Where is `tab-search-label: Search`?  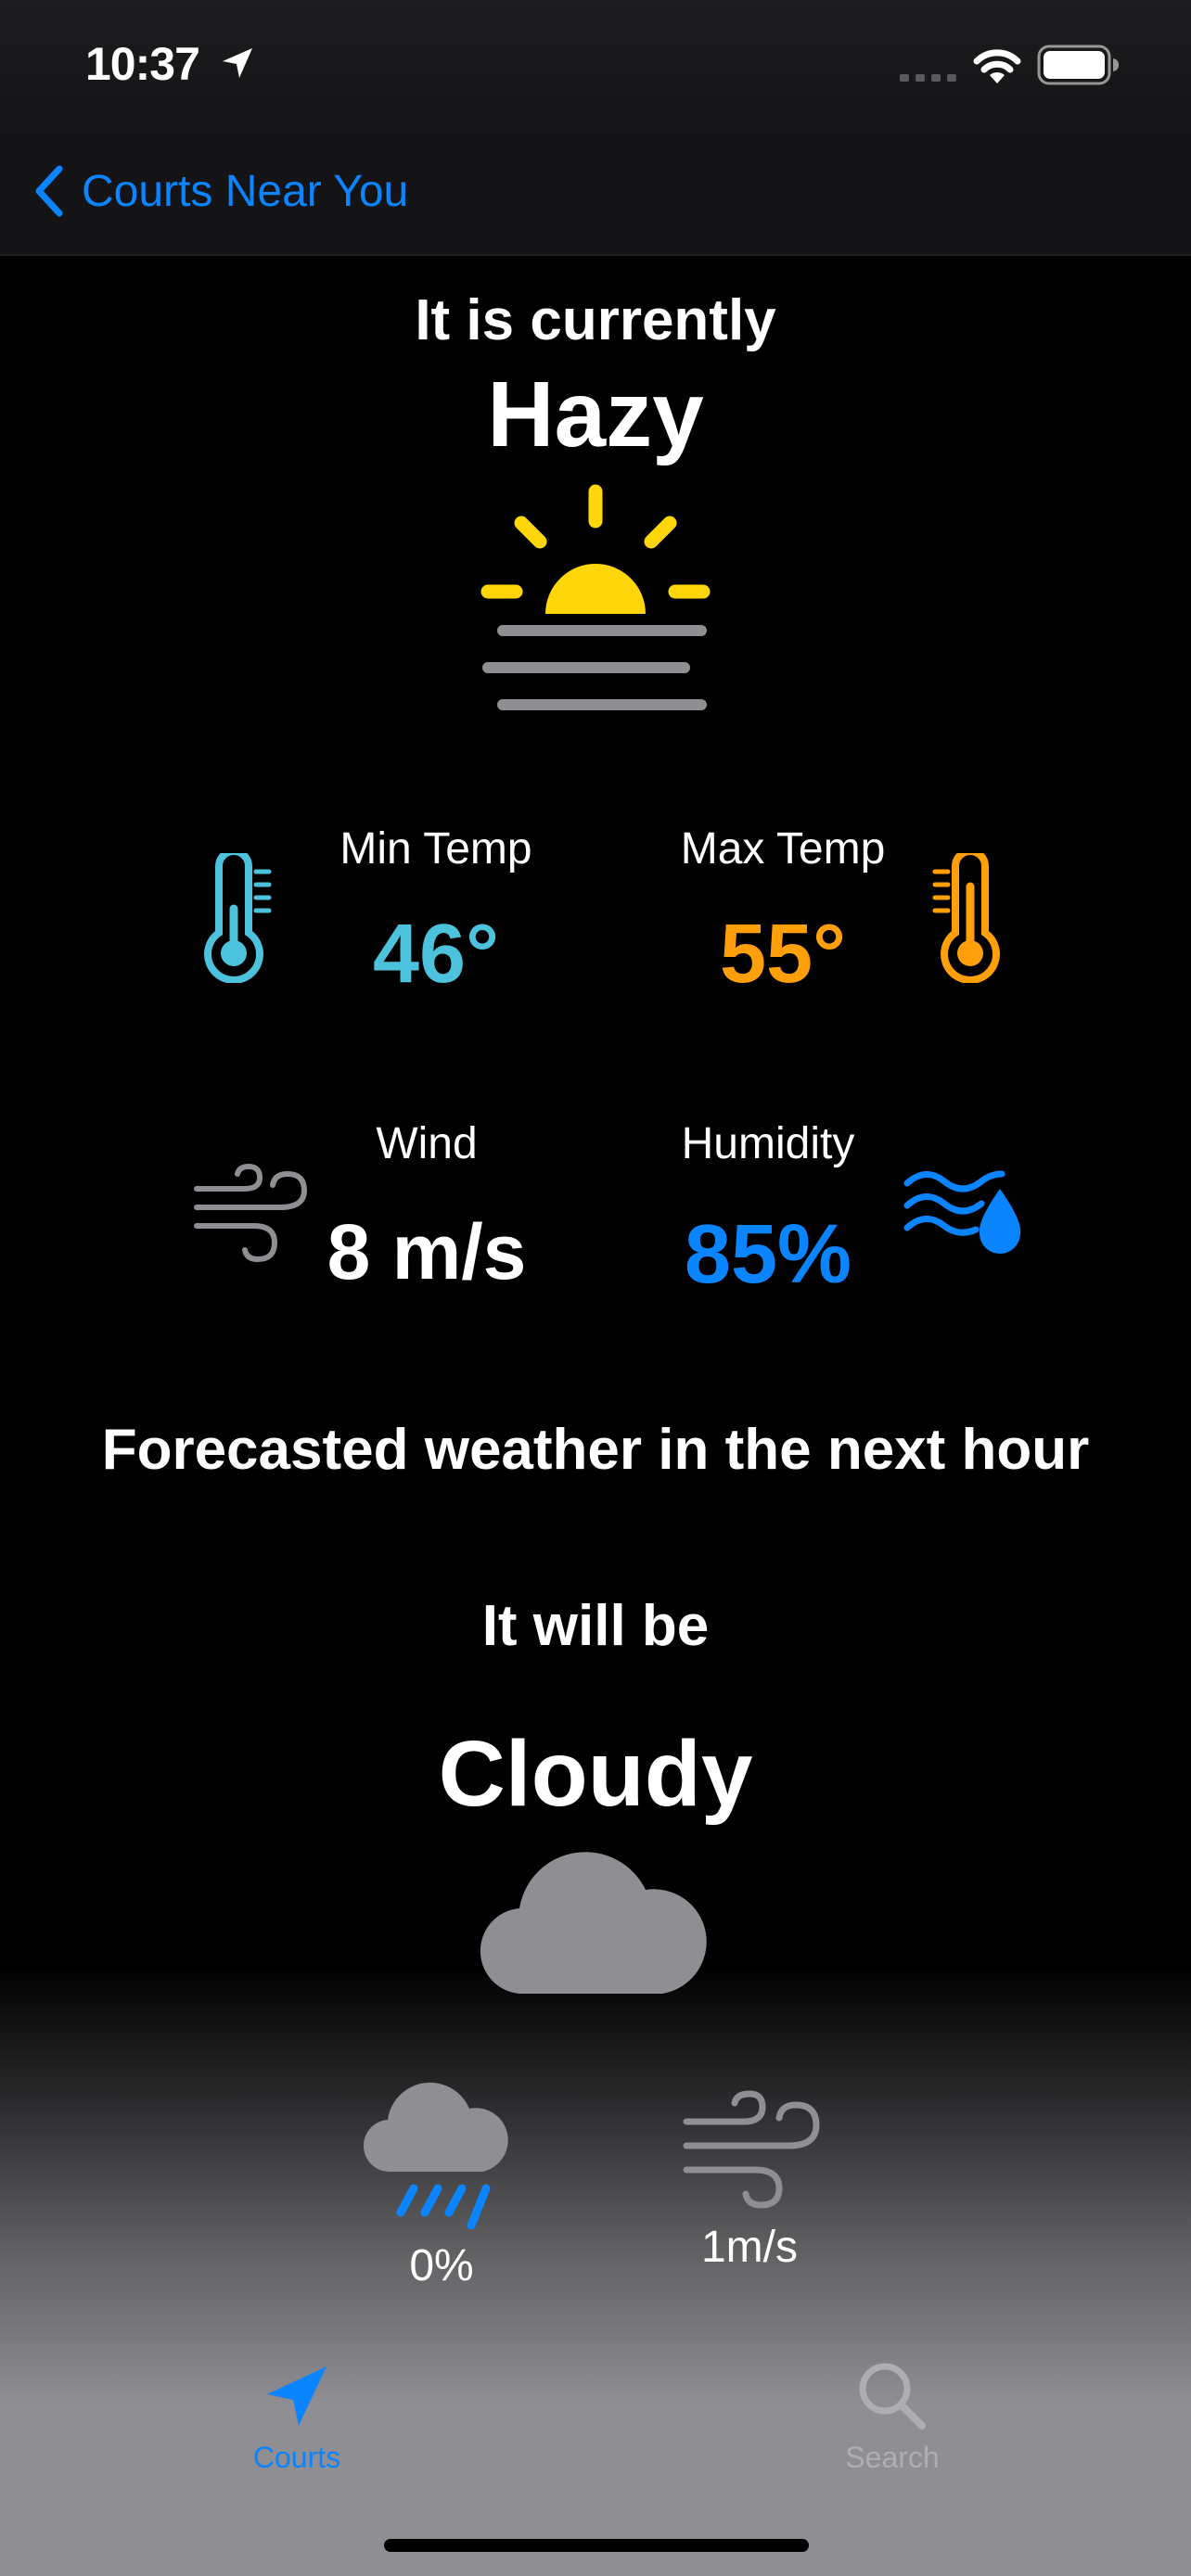
tab-search-label: Search is located at coordinates (892, 2458).